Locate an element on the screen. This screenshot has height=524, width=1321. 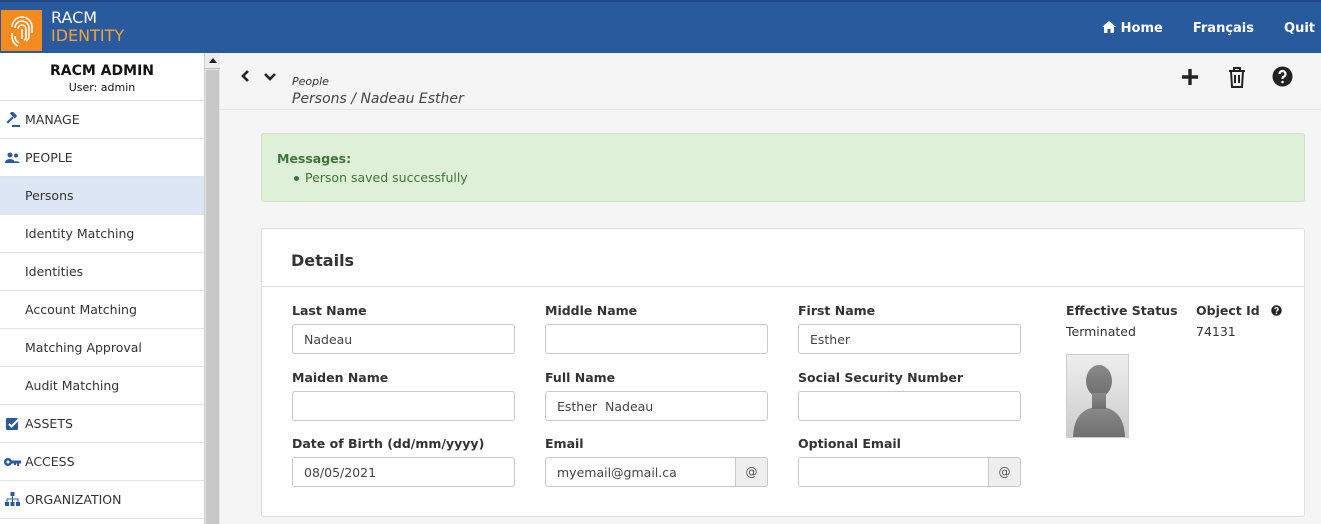
maiden-name-label: Maiden Name is located at coordinates (340, 377).